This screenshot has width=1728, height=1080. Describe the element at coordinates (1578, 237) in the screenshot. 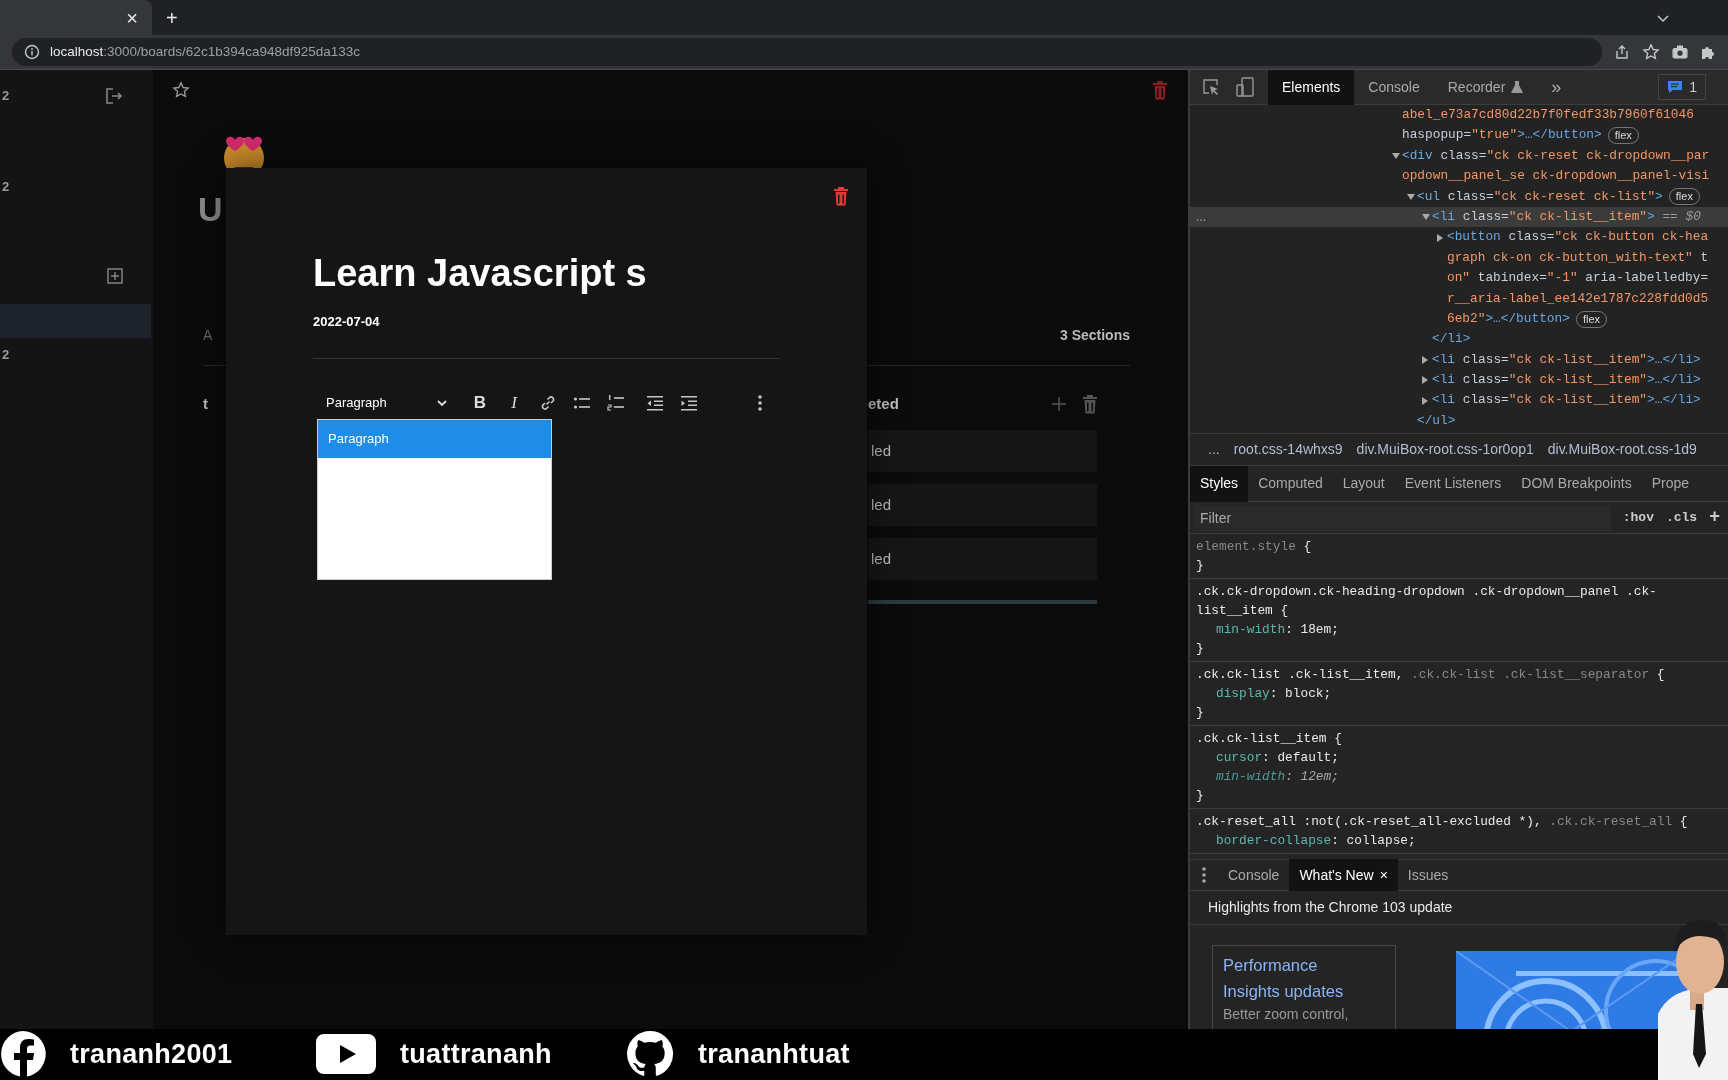

I see `code-line: <button class="ck ck-button ck-hea` at that location.